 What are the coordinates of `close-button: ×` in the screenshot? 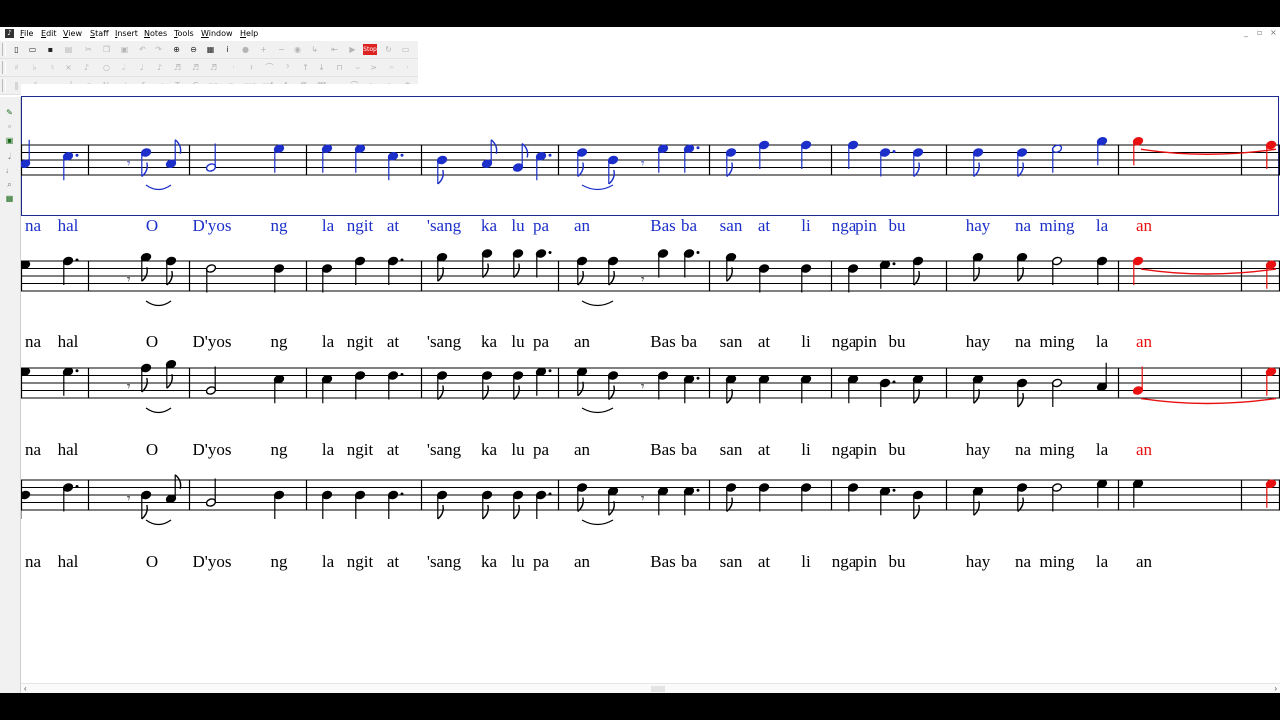 It's located at (1273, 33).